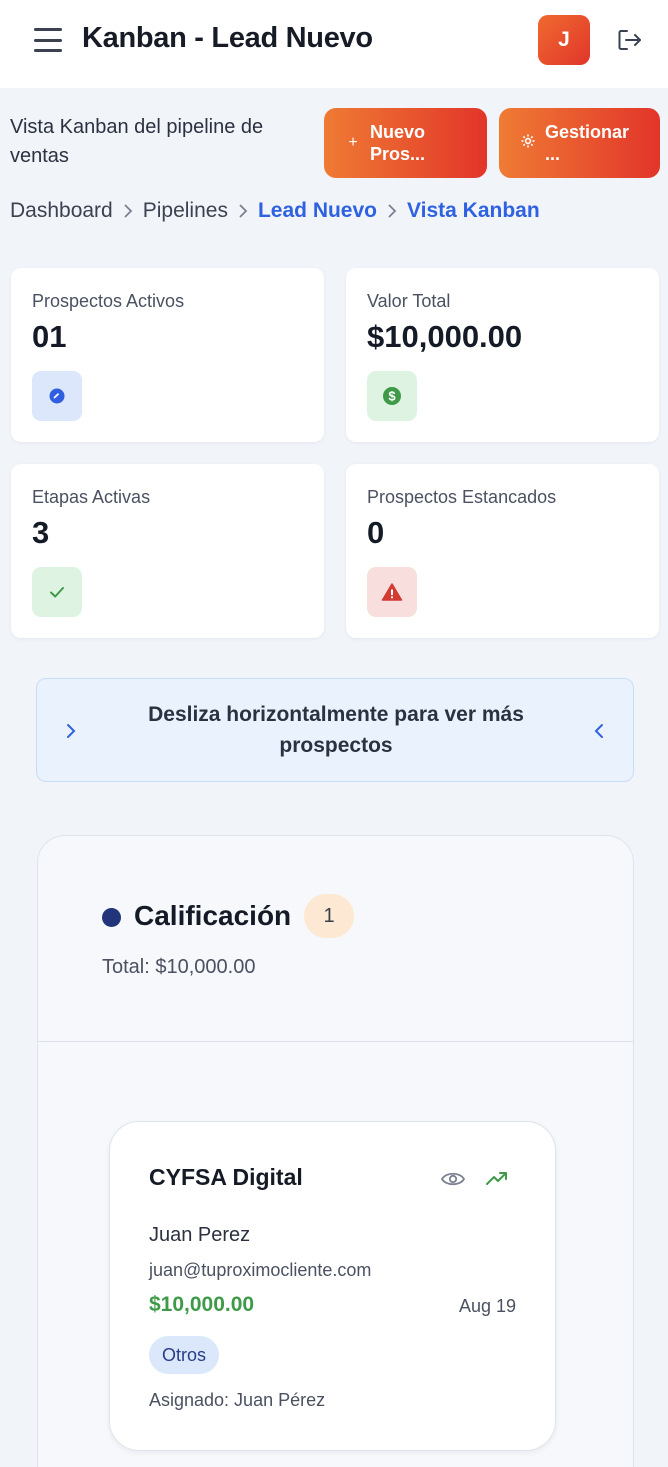 Image resolution: width=668 pixels, height=1467 pixels. I want to click on stat-value: $10,000.00, so click(445, 336).